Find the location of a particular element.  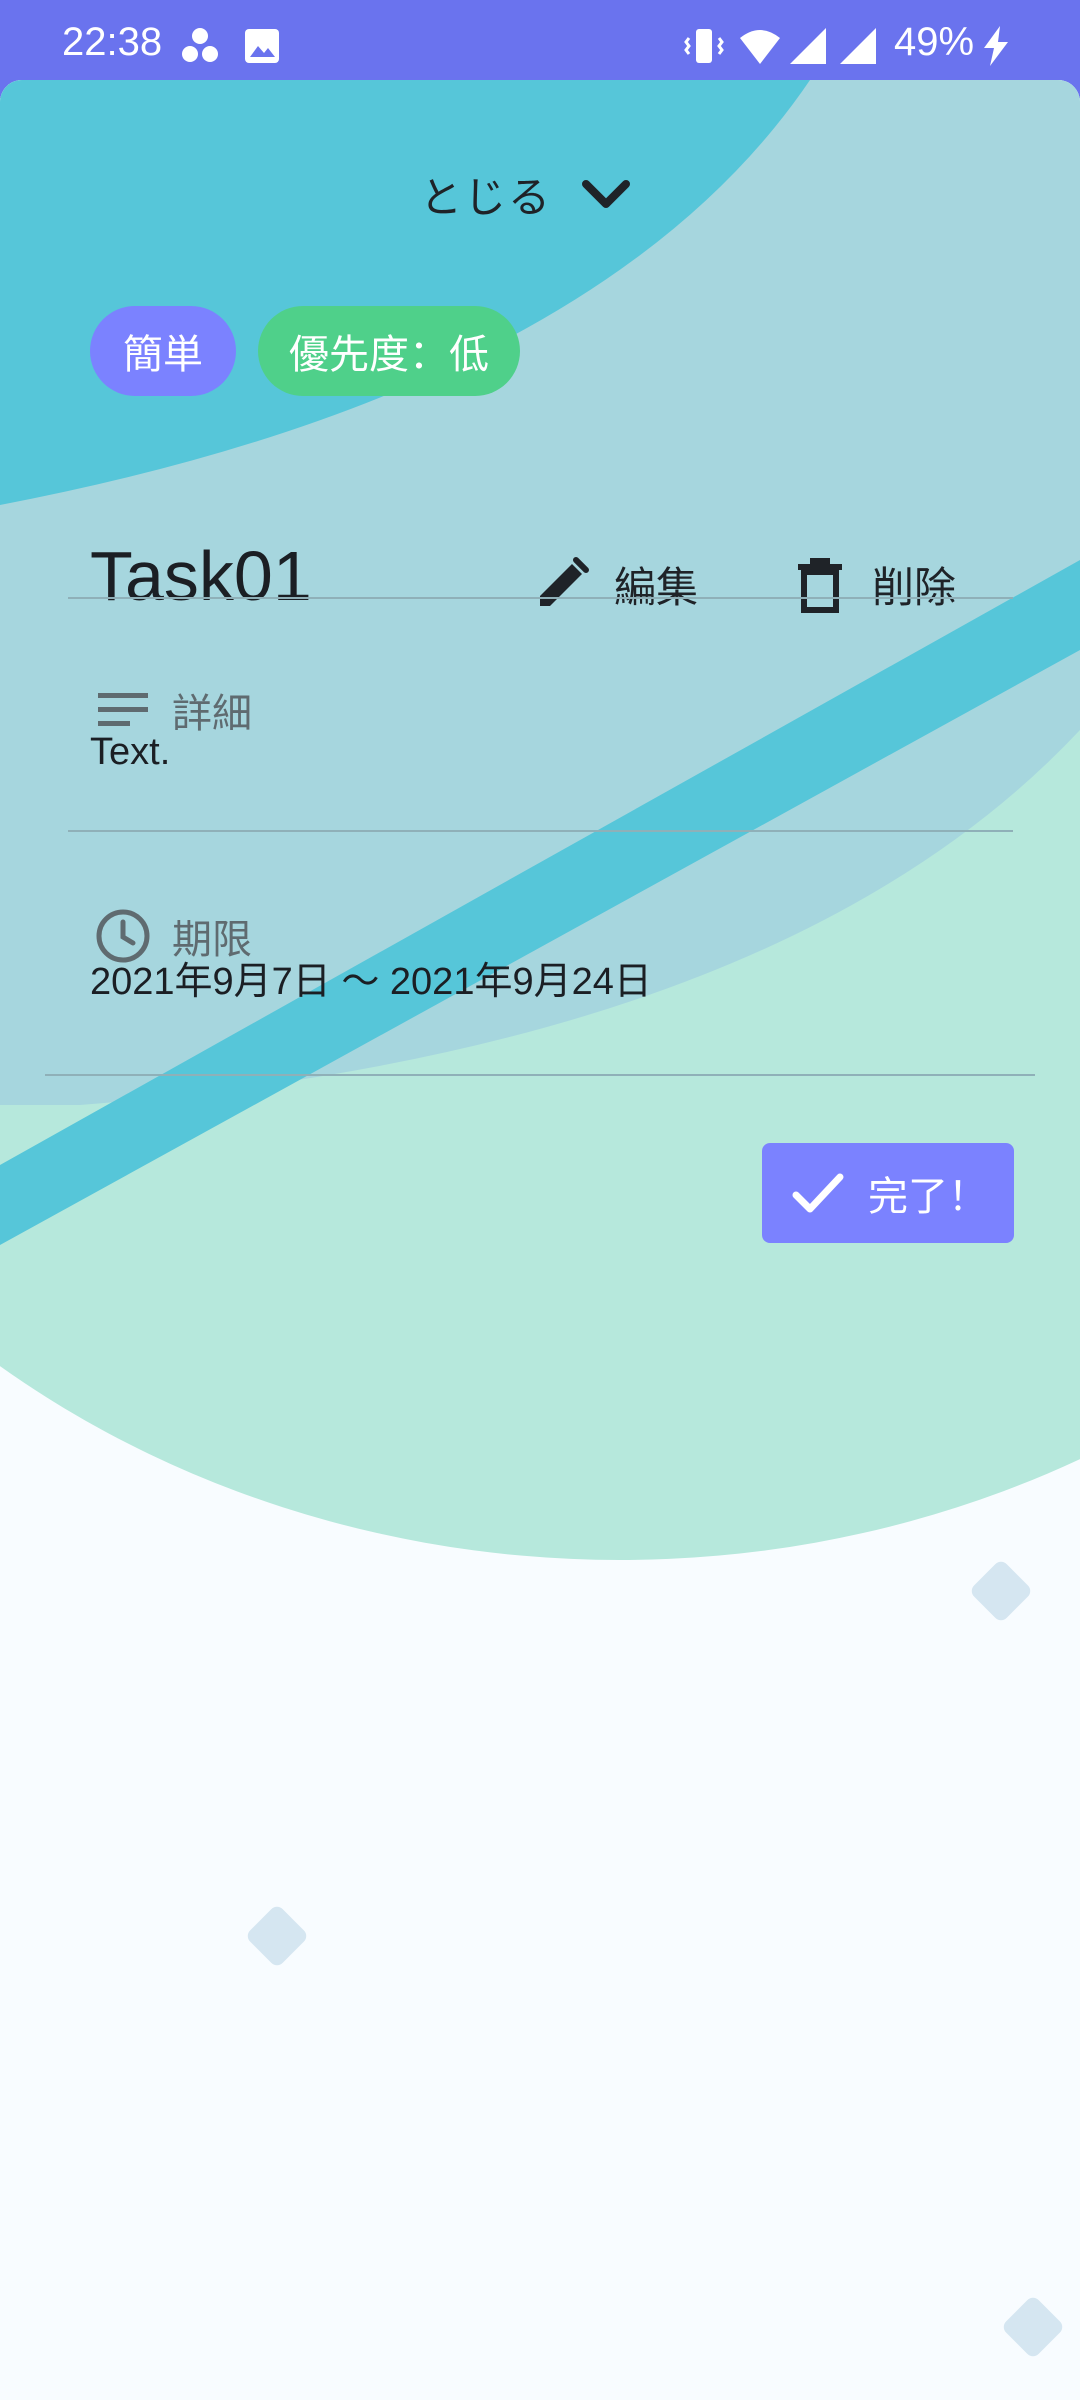

app-cluster-icon is located at coordinates (200, 45).